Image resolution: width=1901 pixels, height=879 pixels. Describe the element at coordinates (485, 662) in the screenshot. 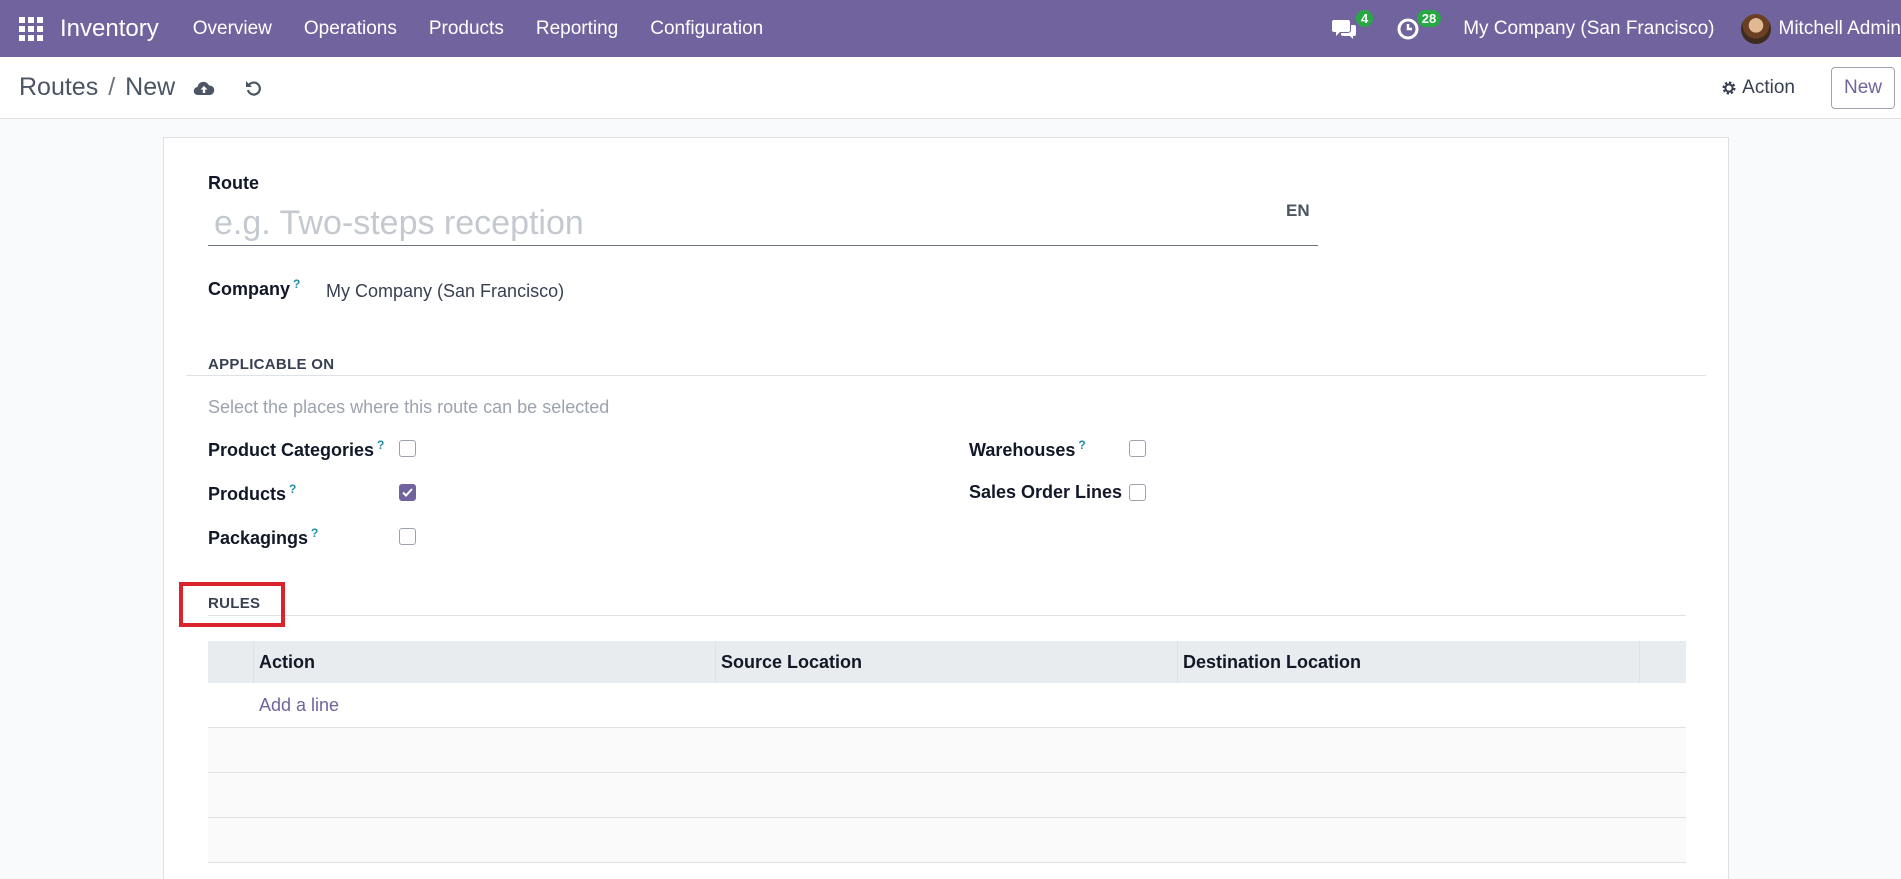

I see `column-action: Action` at that location.